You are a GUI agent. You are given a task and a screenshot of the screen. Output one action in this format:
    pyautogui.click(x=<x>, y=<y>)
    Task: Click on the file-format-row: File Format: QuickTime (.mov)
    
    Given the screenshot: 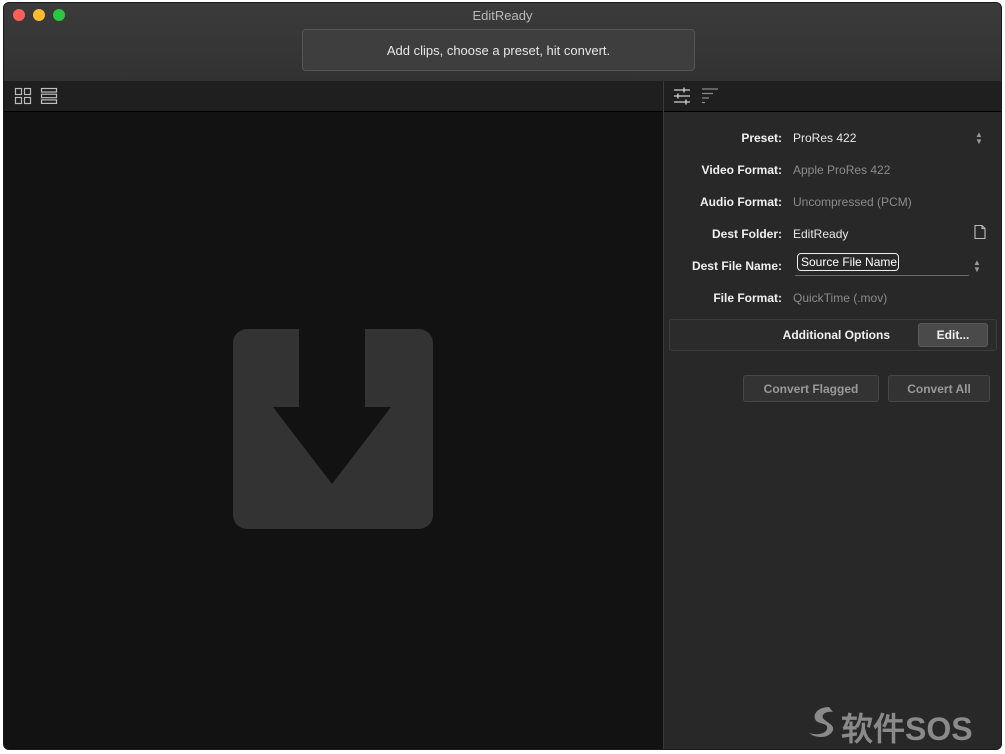 What is the action you would take?
    pyautogui.click(x=832, y=299)
    